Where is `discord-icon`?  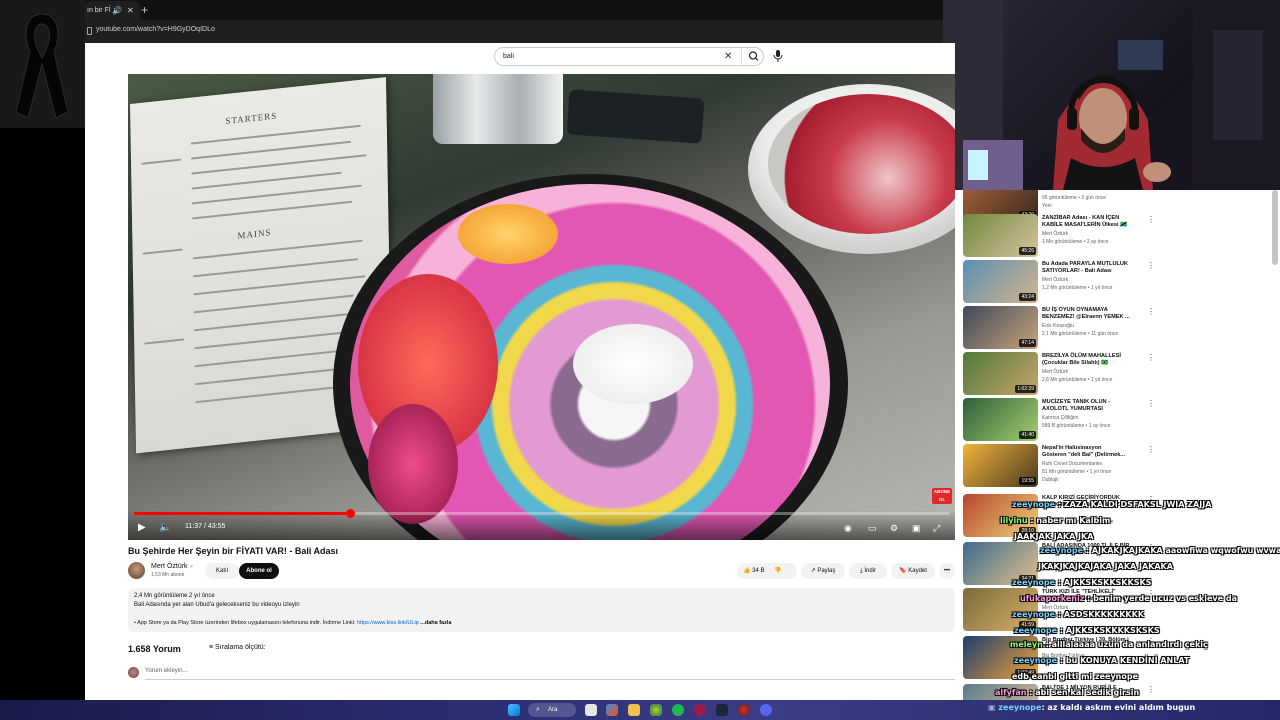
discord-icon is located at coordinates (766, 710).